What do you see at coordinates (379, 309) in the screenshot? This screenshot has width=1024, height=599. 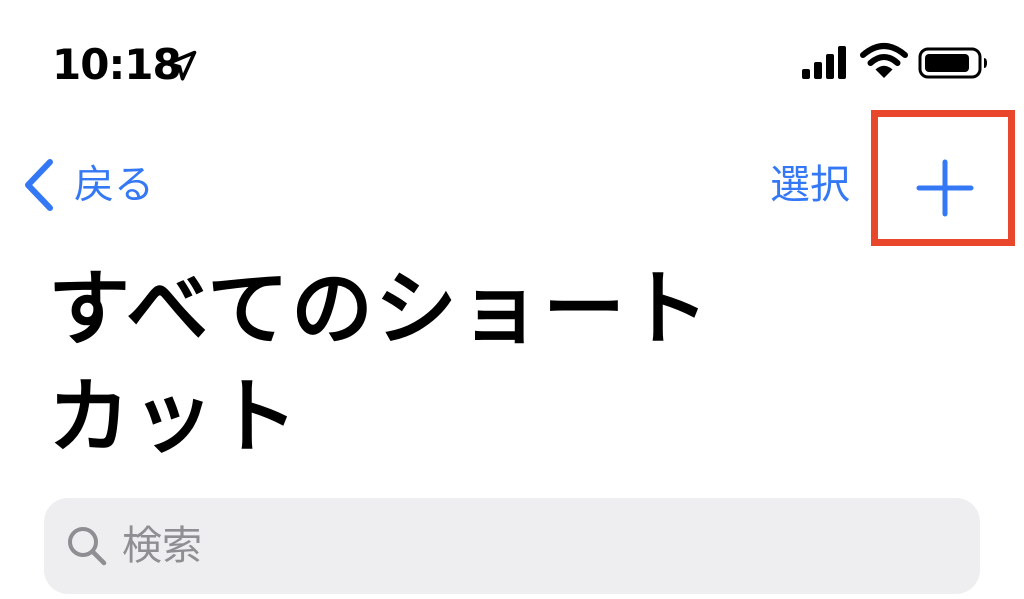 I see `page-title-line-1: すべてのショート` at bounding box center [379, 309].